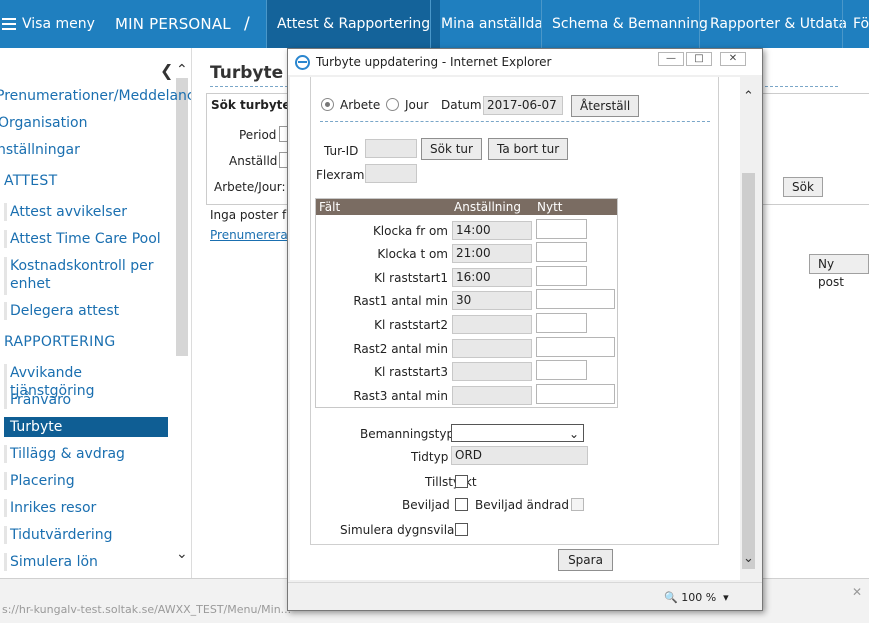  I want to click on row-label-klocka-fr-om: Klocka fr om, so click(410, 231).